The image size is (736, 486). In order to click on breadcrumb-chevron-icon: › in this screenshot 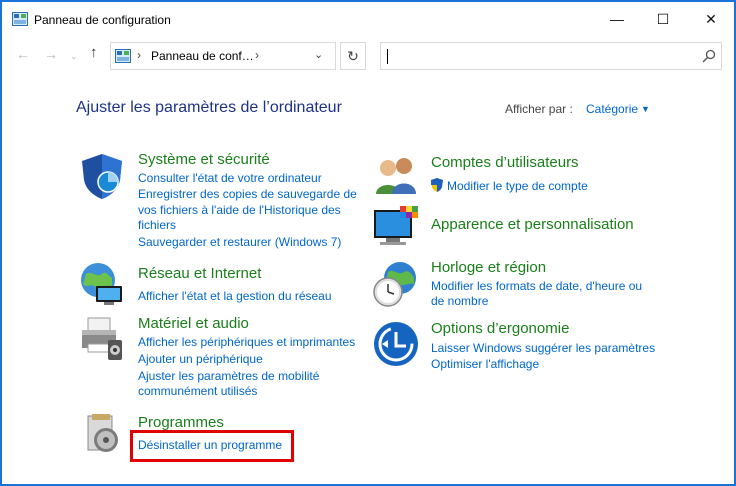, I will do `click(257, 55)`.